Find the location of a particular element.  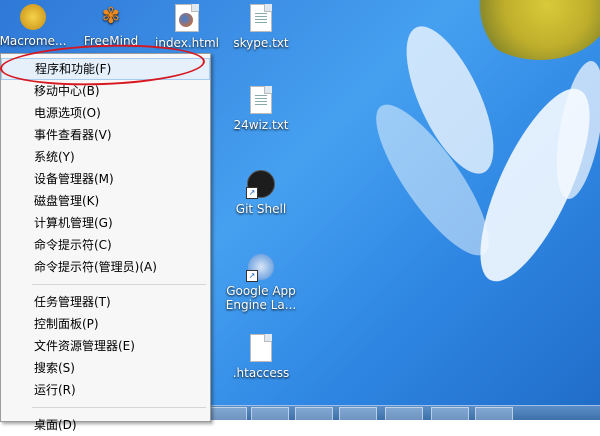

macromedia-shortcut-icon is located at coordinates (33, 17).